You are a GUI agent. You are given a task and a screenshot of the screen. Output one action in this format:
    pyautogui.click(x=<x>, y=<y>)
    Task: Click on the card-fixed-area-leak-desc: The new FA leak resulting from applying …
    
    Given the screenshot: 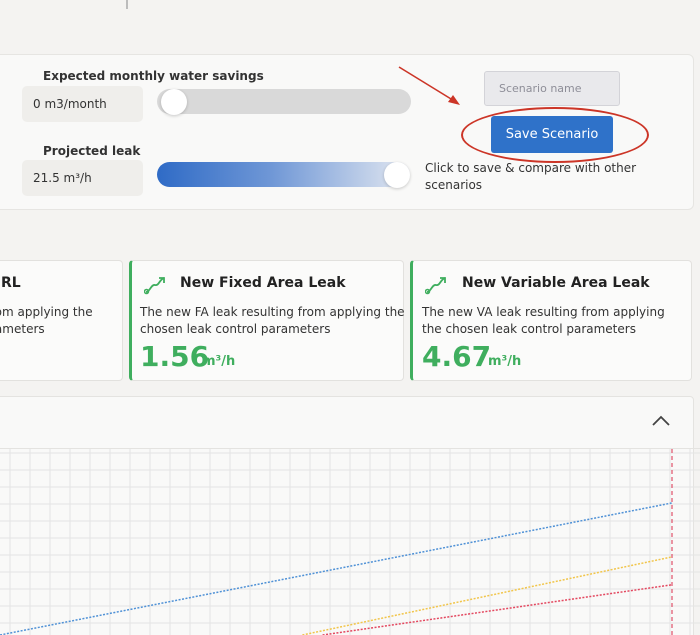 What is the action you would take?
    pyautogui.click(x=272, y=320)
    